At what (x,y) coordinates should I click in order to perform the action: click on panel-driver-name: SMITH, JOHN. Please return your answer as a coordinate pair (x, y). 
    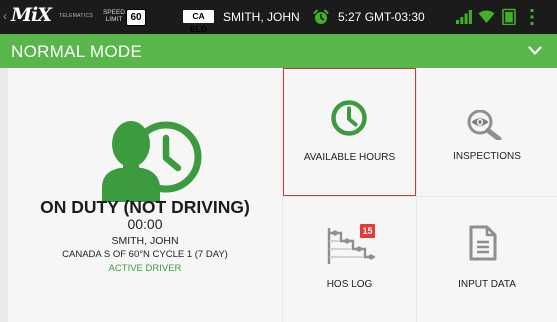
    Looking at the image, I should click on (145, 241).